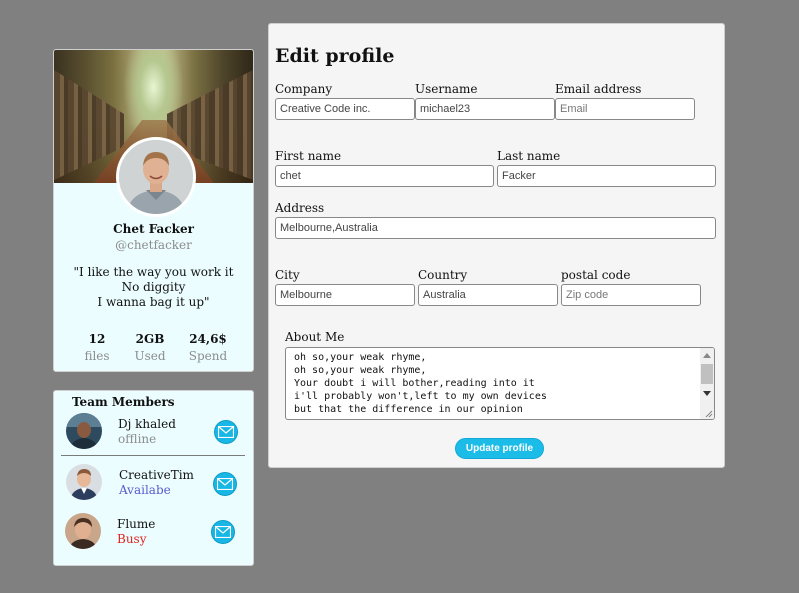 The image size is (799, 593). I want to click on postal-code-label: postal code, so click(596, 275).